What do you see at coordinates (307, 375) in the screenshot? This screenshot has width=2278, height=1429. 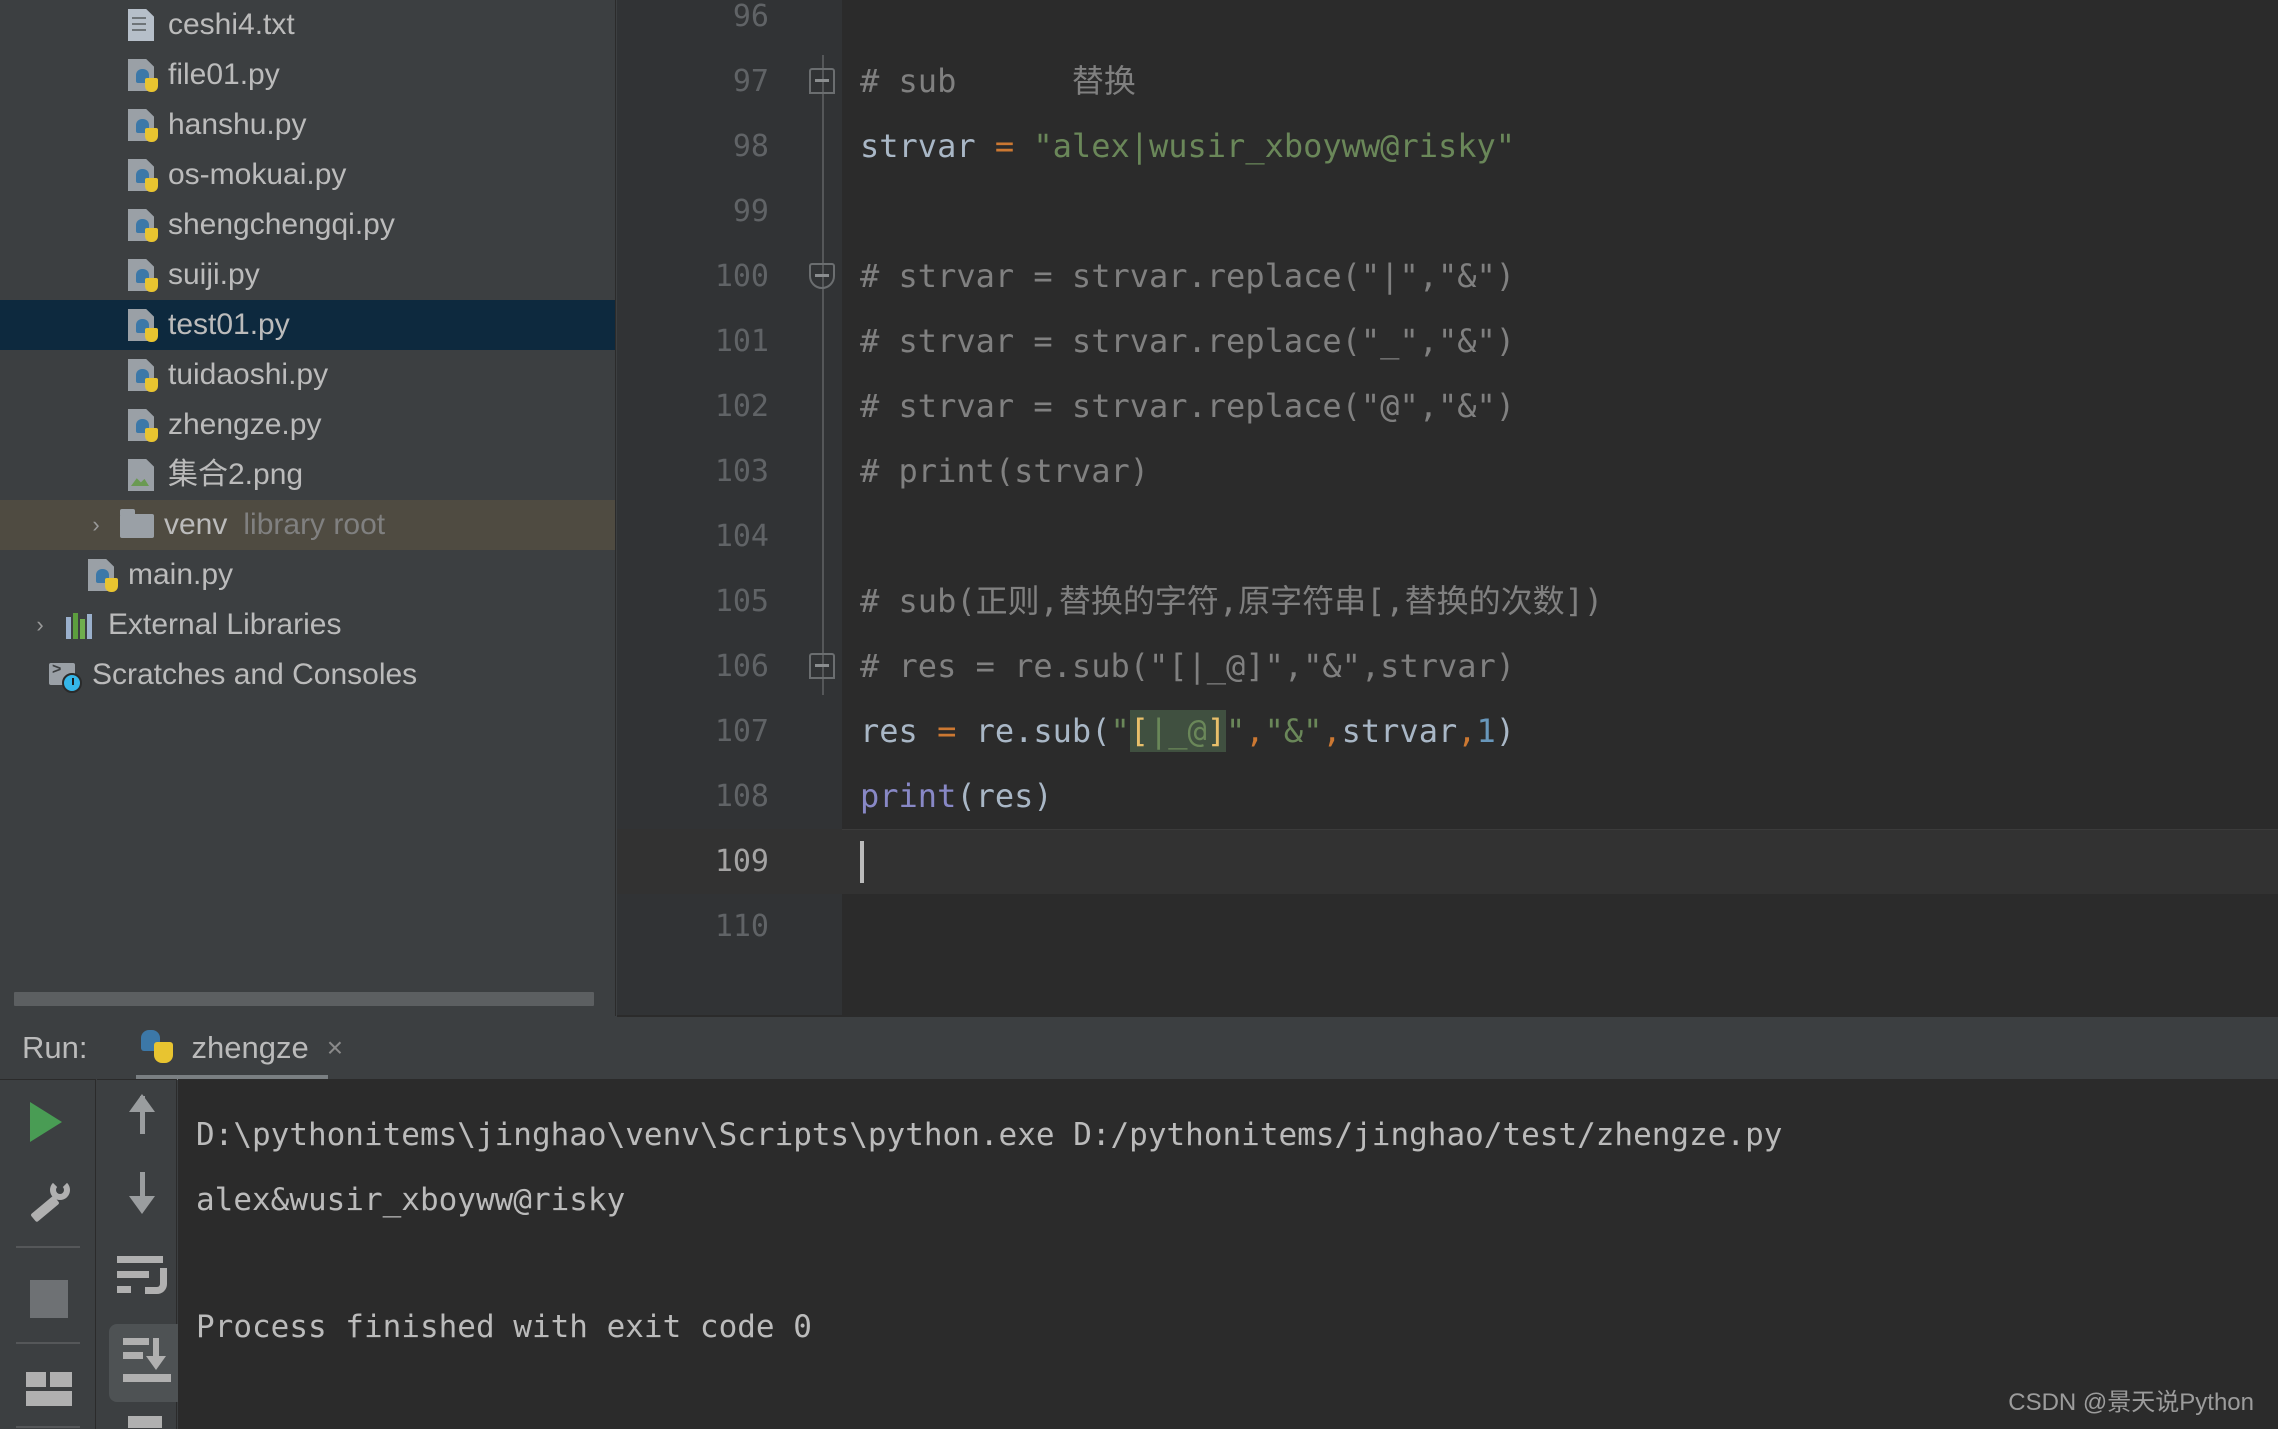 I see `tree-item-tuidaoshi-py: tuidaoshi.py` at bounding box center [307, 375].